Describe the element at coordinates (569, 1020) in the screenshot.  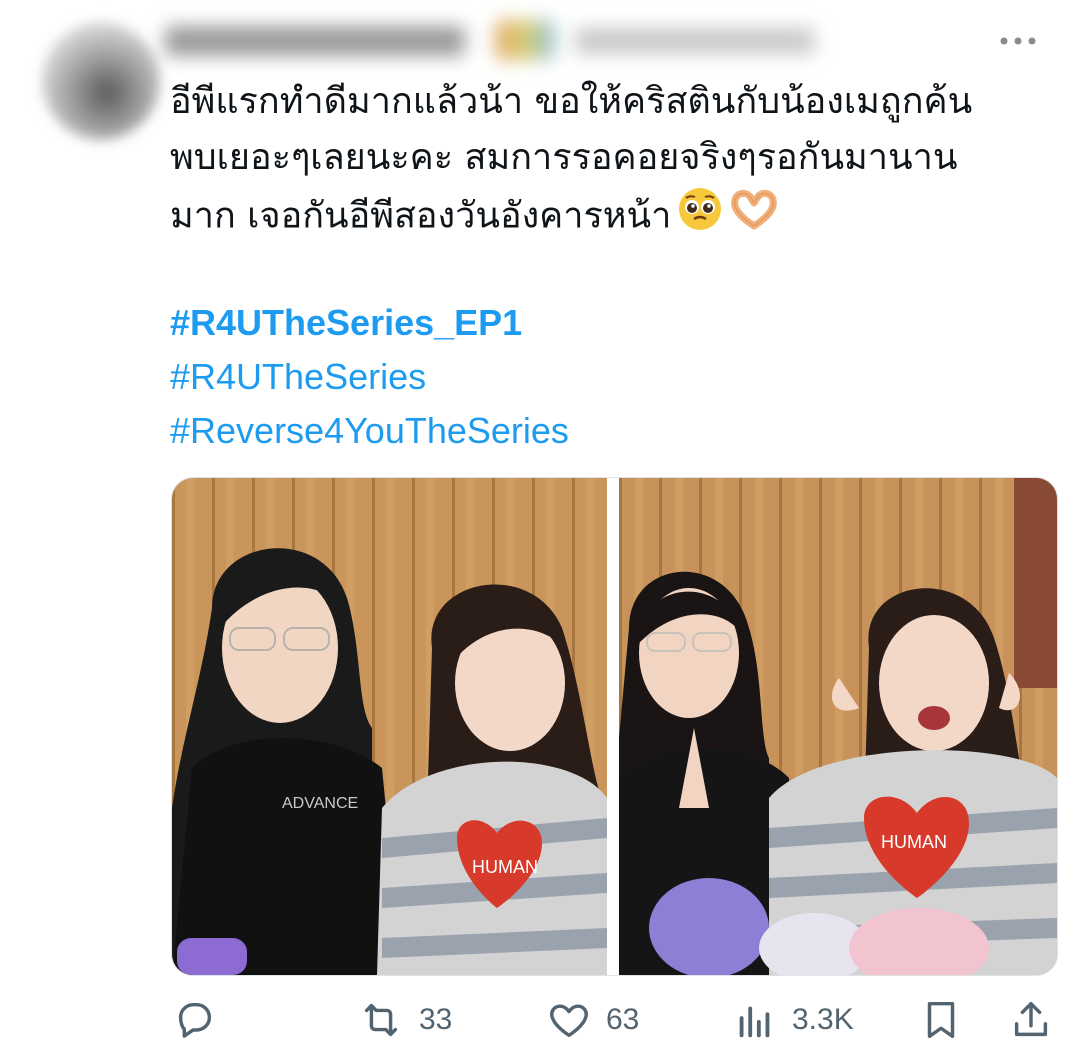
I see `heart-icon` at that location.